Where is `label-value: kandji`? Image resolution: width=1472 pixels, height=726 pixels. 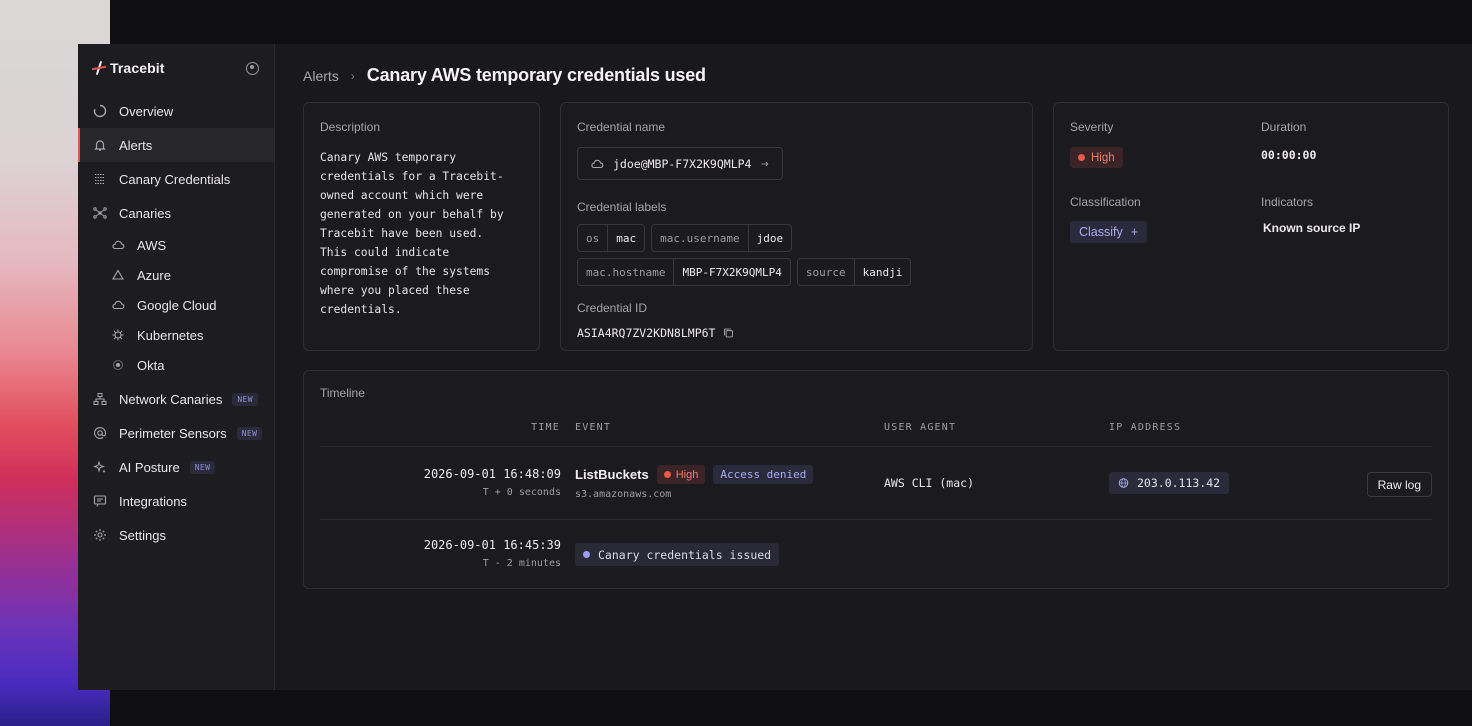
label-value: kandji is located at coordinates (882, 272).